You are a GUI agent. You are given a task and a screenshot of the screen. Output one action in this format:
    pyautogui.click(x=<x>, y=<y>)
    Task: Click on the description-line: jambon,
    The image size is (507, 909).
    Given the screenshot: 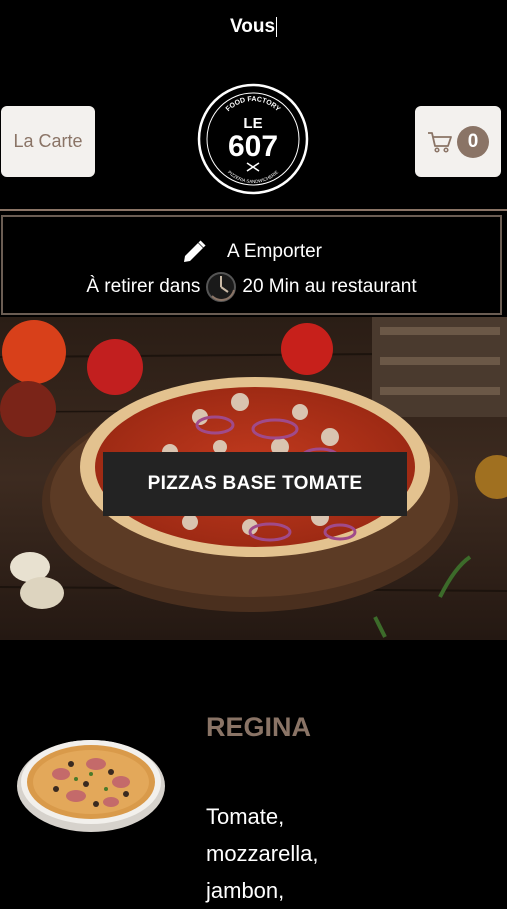 What is the action you would take?
    pyautogui.click(x=245, y=890)
    